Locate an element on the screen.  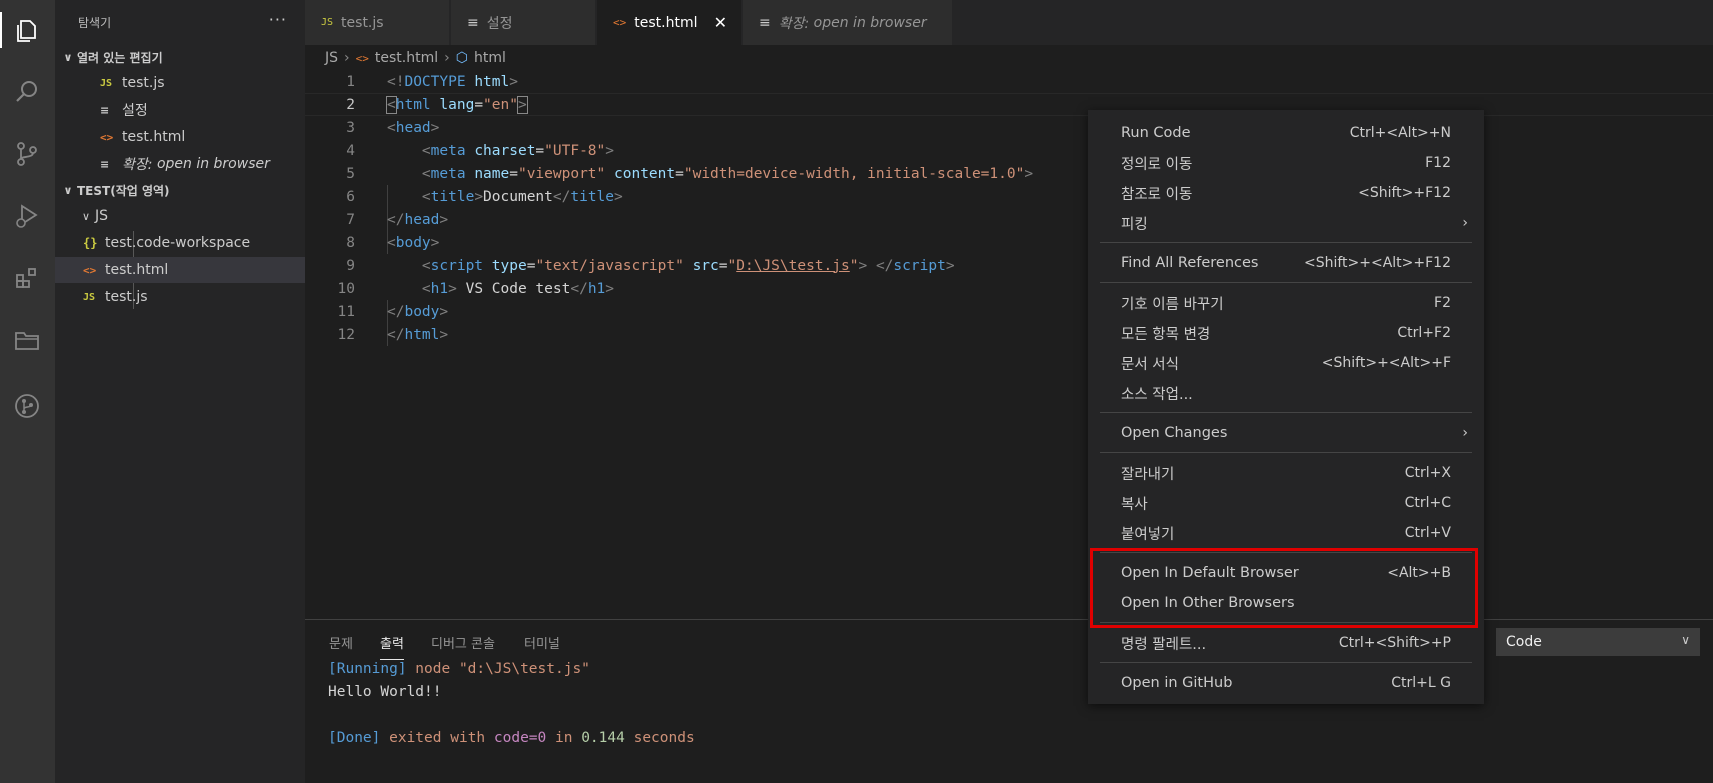
more-actions-icon: ··· is located at coordinates (278, 19).